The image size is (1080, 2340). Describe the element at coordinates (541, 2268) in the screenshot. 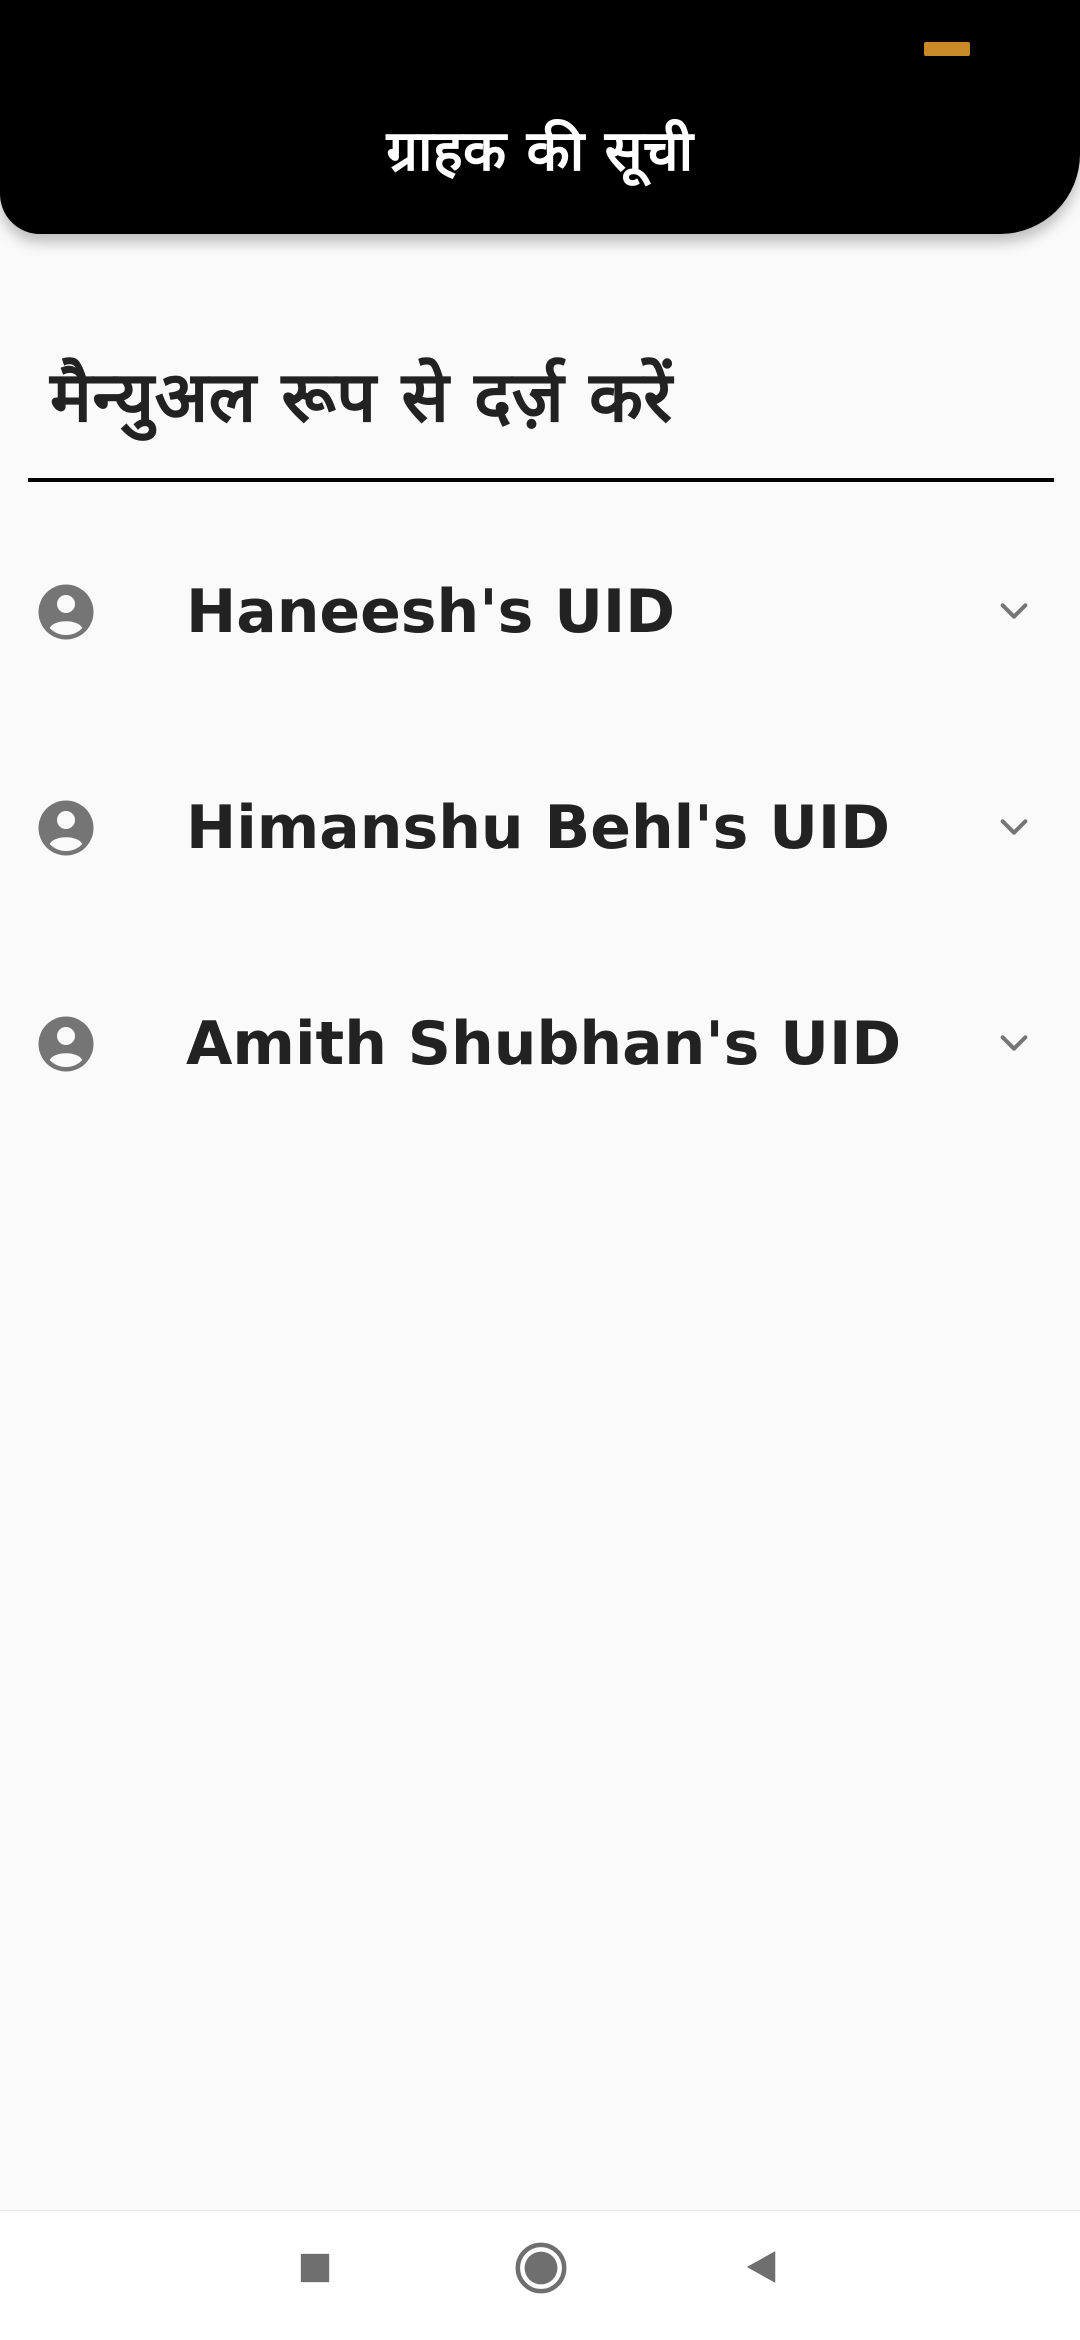

I see `home-circle-icon` at that location.